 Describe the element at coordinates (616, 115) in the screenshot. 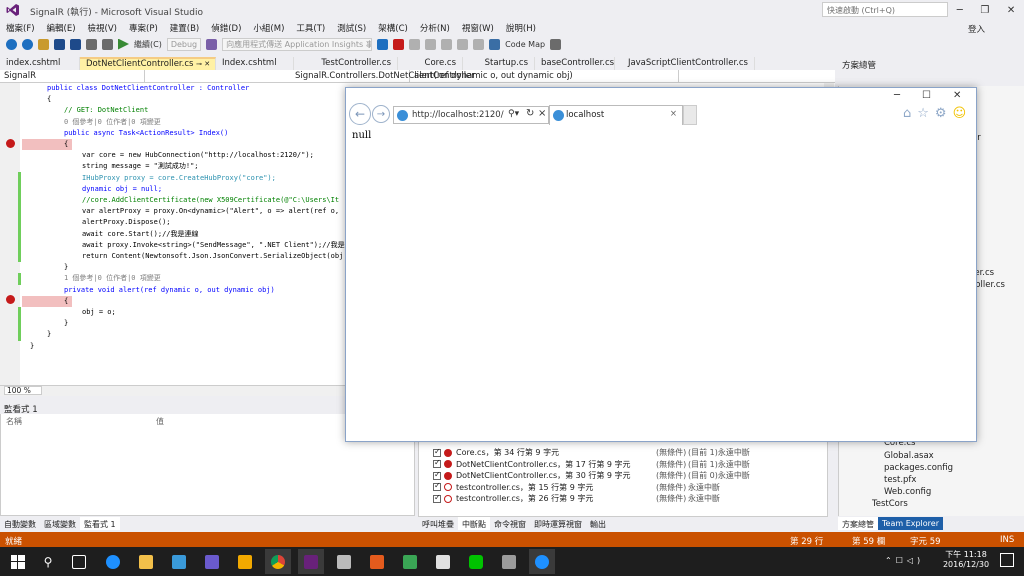

I see `browser-tab: localhost ×` at that location.